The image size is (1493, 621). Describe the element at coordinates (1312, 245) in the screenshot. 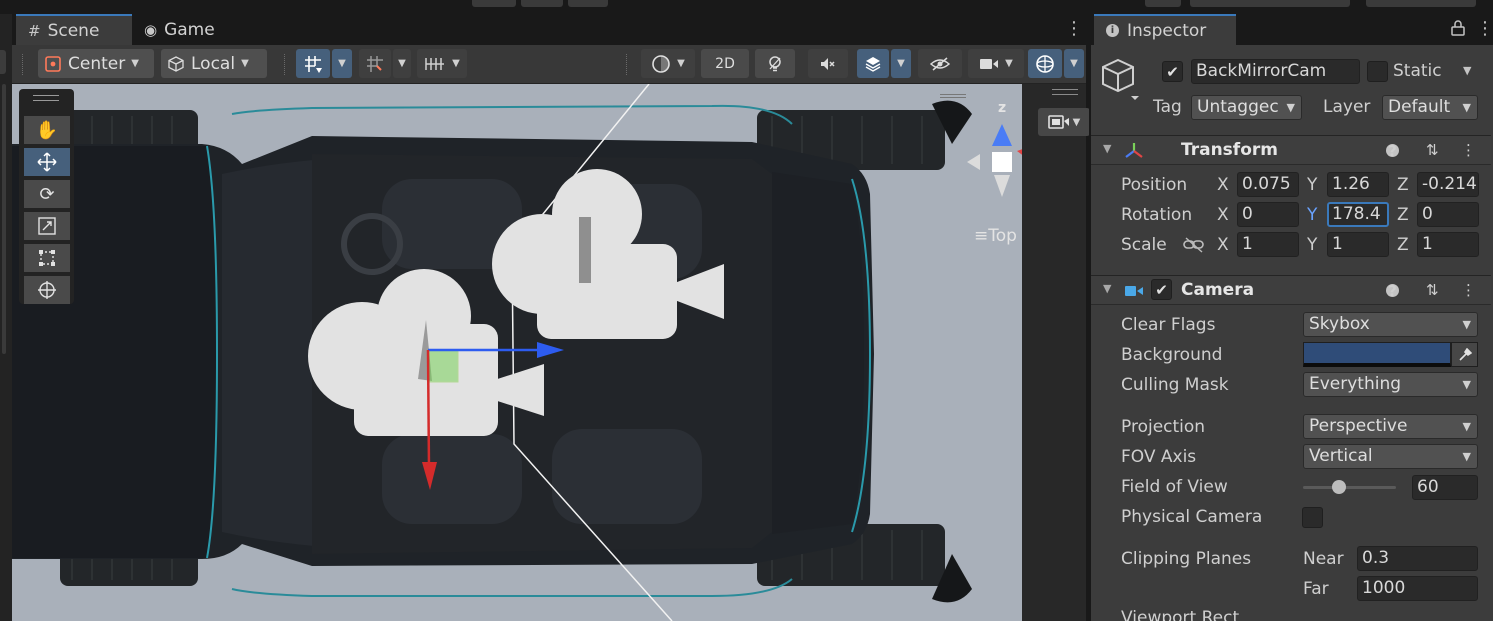

I see `scale-y-axis: Y` at that location.